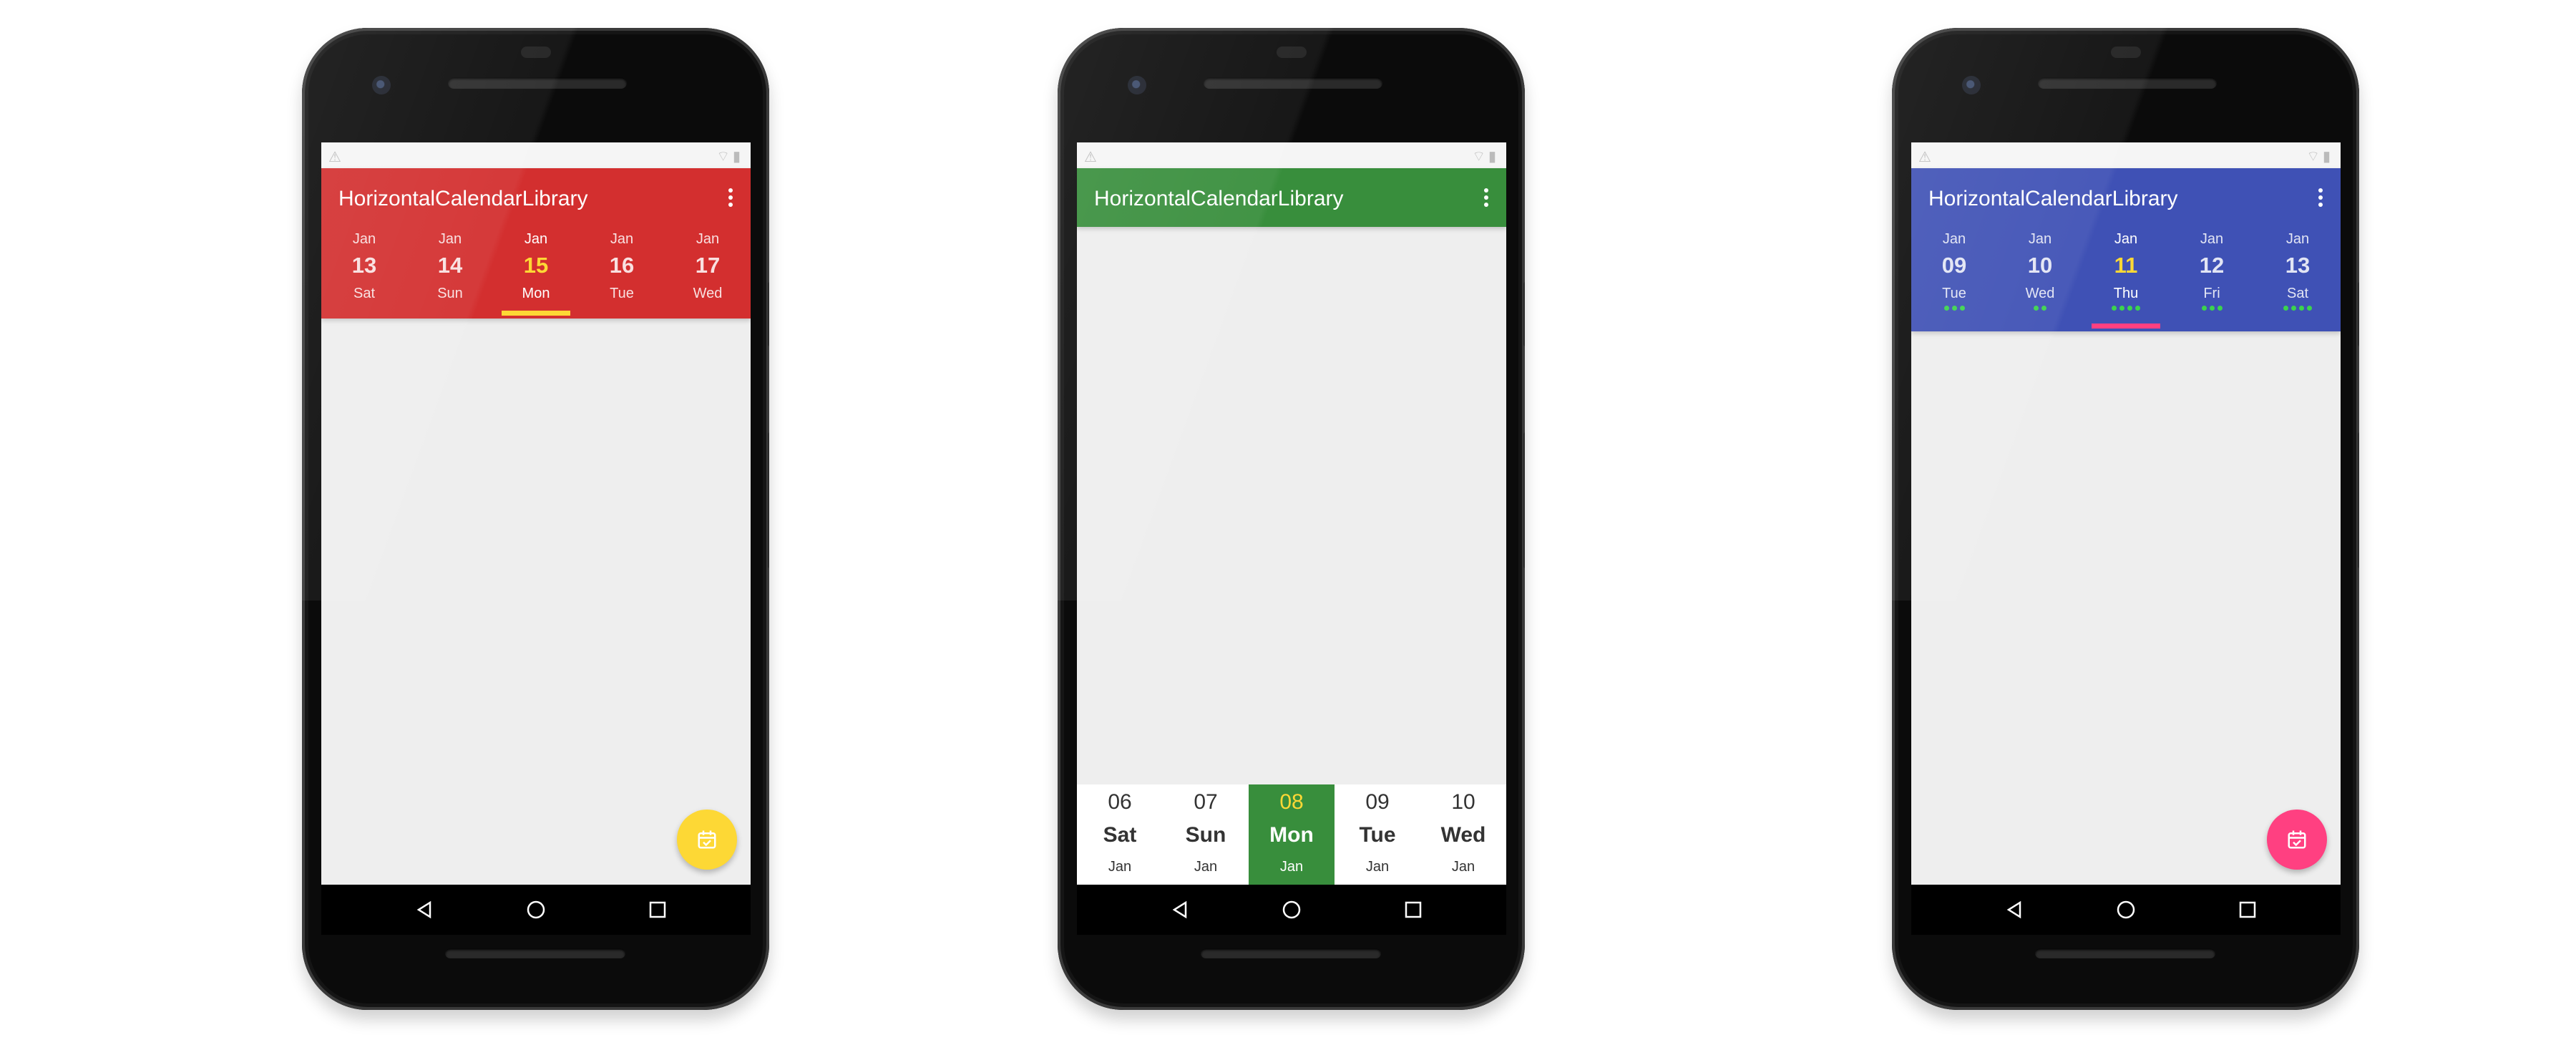 This screenshot has width=2576, height=1045. Describe the element at coordinates (1120, 834) in the screenshot. I see `calendar-day: 06 Sat Jan` at that location.